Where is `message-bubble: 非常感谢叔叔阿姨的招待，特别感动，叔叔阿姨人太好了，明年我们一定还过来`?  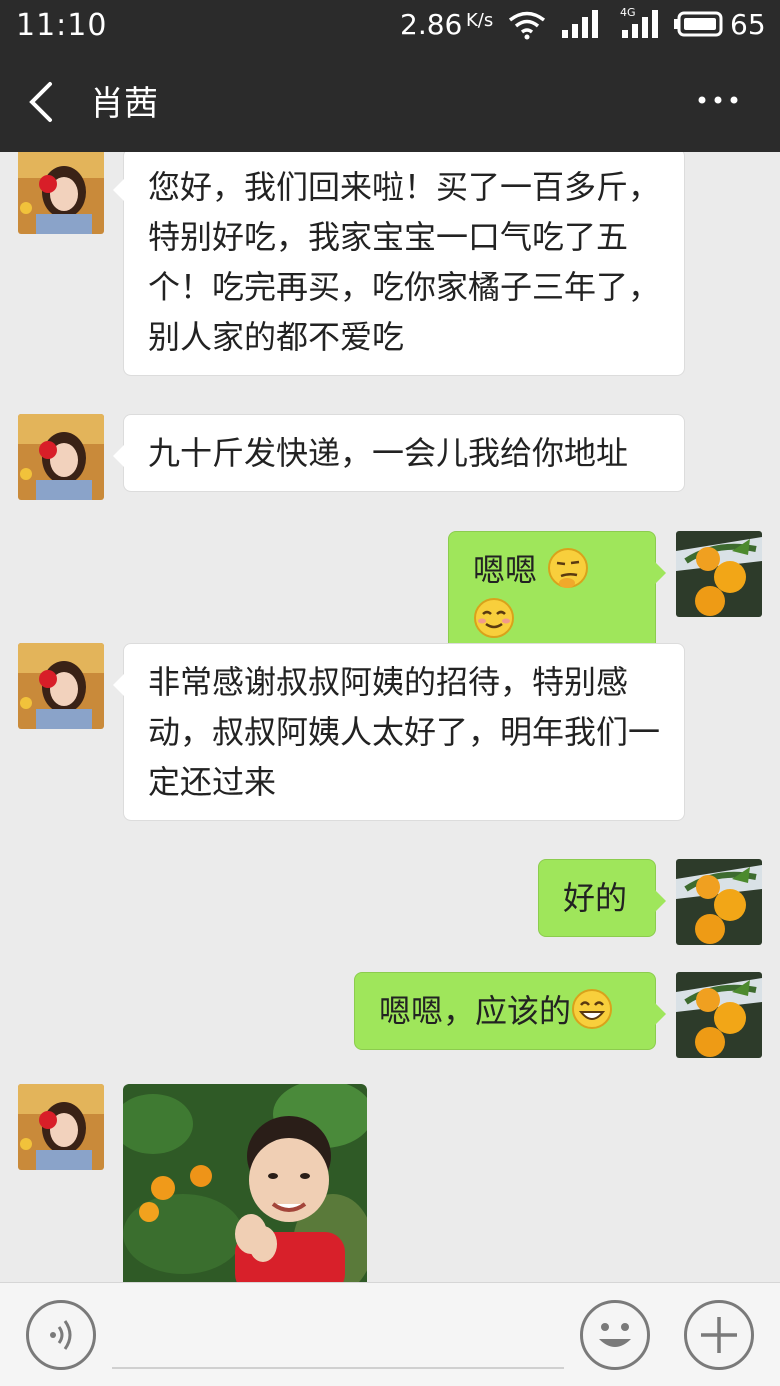 message-bubble: 非常感谢叔叔阿姨的招待，特别感动，叔叔阿姨人太好了，明年我们一定还过来 is located at coordinates (399, 732).